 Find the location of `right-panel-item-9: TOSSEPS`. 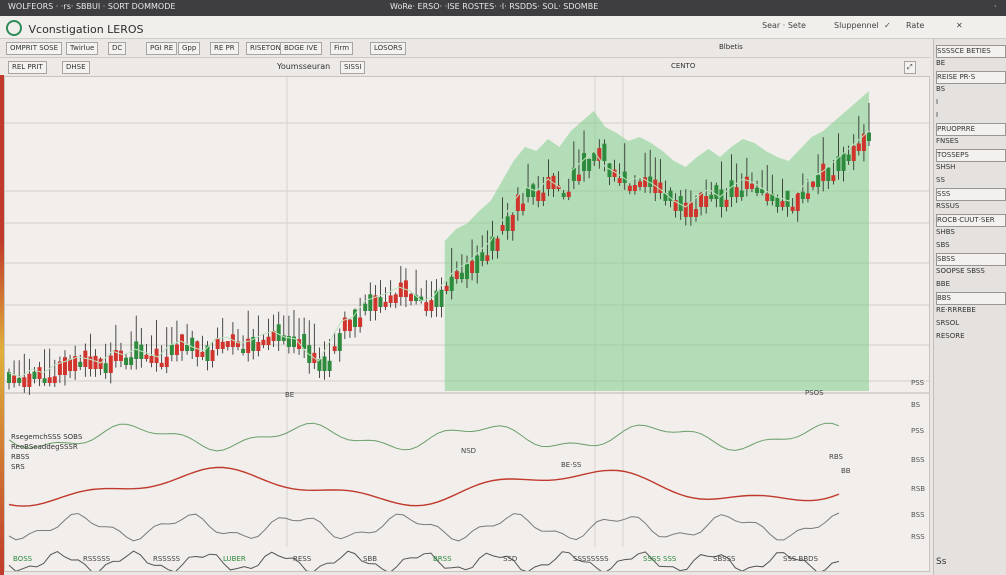

right-panel-item-9: TOSSEPS is located at coordinates (971, 155).